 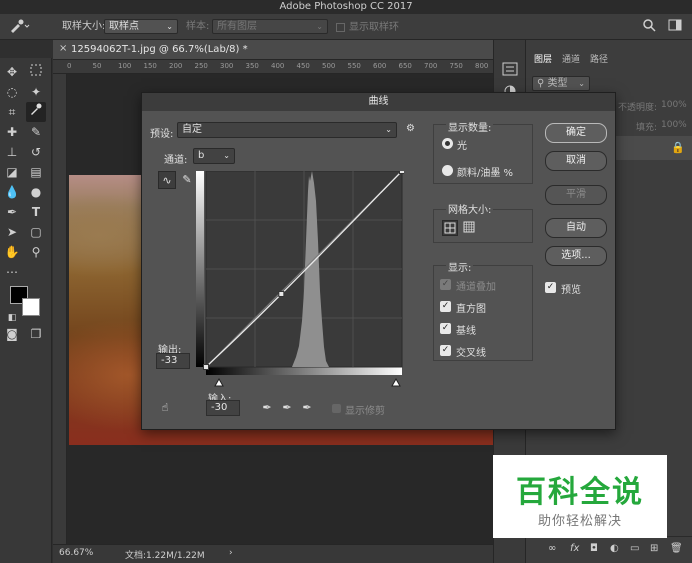 I want to click on sample-select: 所有图层 ⌄, so click(x=270, y=26).